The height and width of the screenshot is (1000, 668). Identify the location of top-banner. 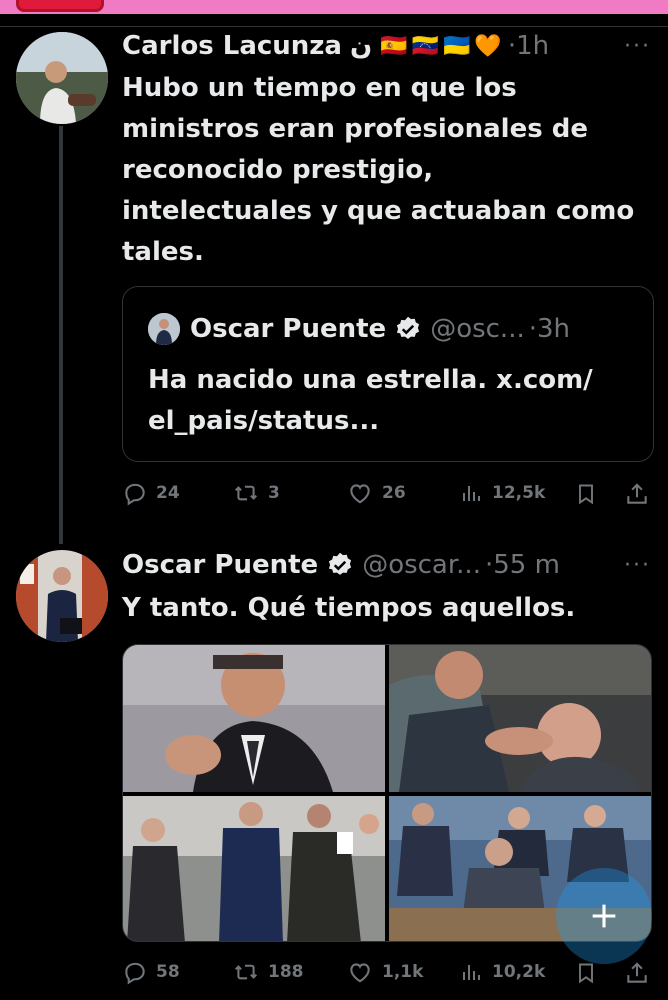
(334, 7).